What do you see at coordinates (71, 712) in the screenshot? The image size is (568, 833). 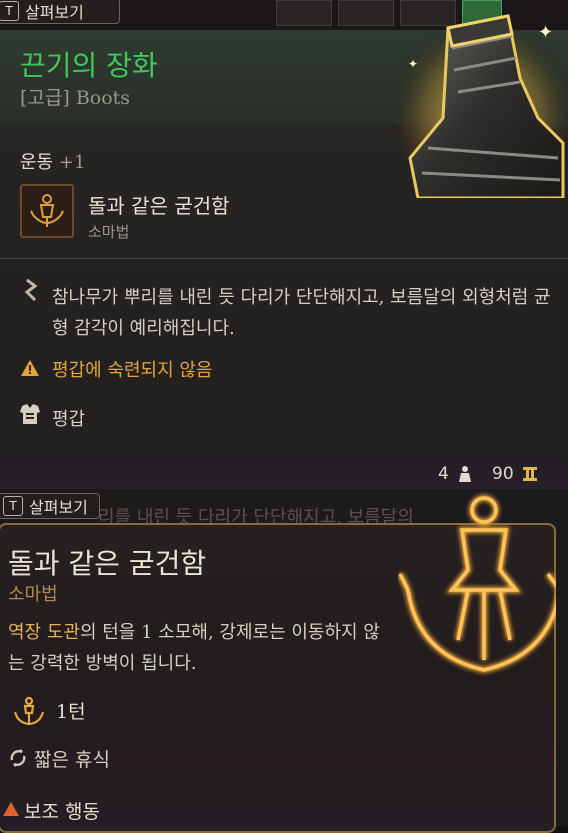 I see `spell-duration: 1턴` at bounding box center [71, 712].